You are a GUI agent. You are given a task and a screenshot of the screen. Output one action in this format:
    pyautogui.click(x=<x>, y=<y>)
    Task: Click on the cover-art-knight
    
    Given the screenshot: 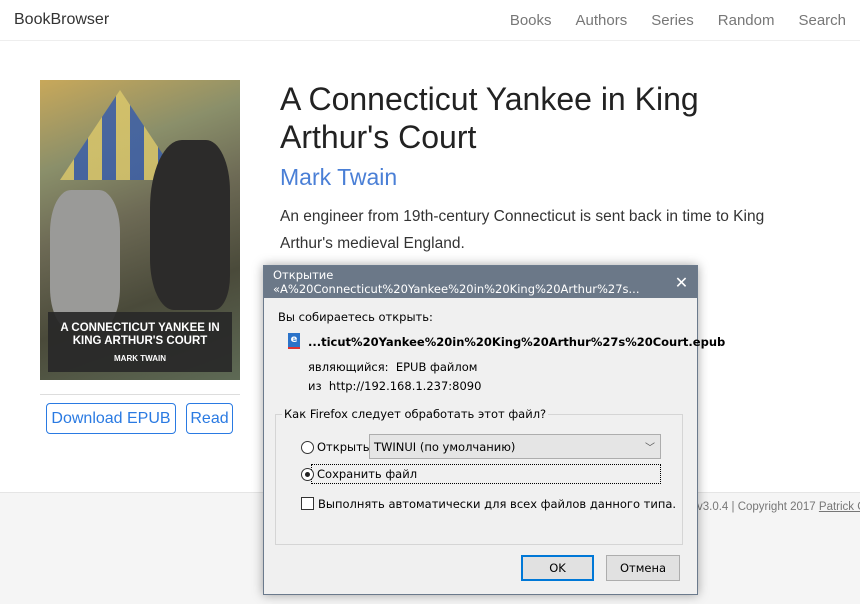 What is the action you would take?
    pyautogui.click(x=85, y=260)
    